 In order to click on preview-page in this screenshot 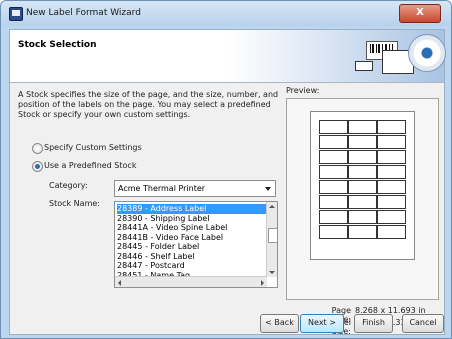, I will do `click(362, 185)`.